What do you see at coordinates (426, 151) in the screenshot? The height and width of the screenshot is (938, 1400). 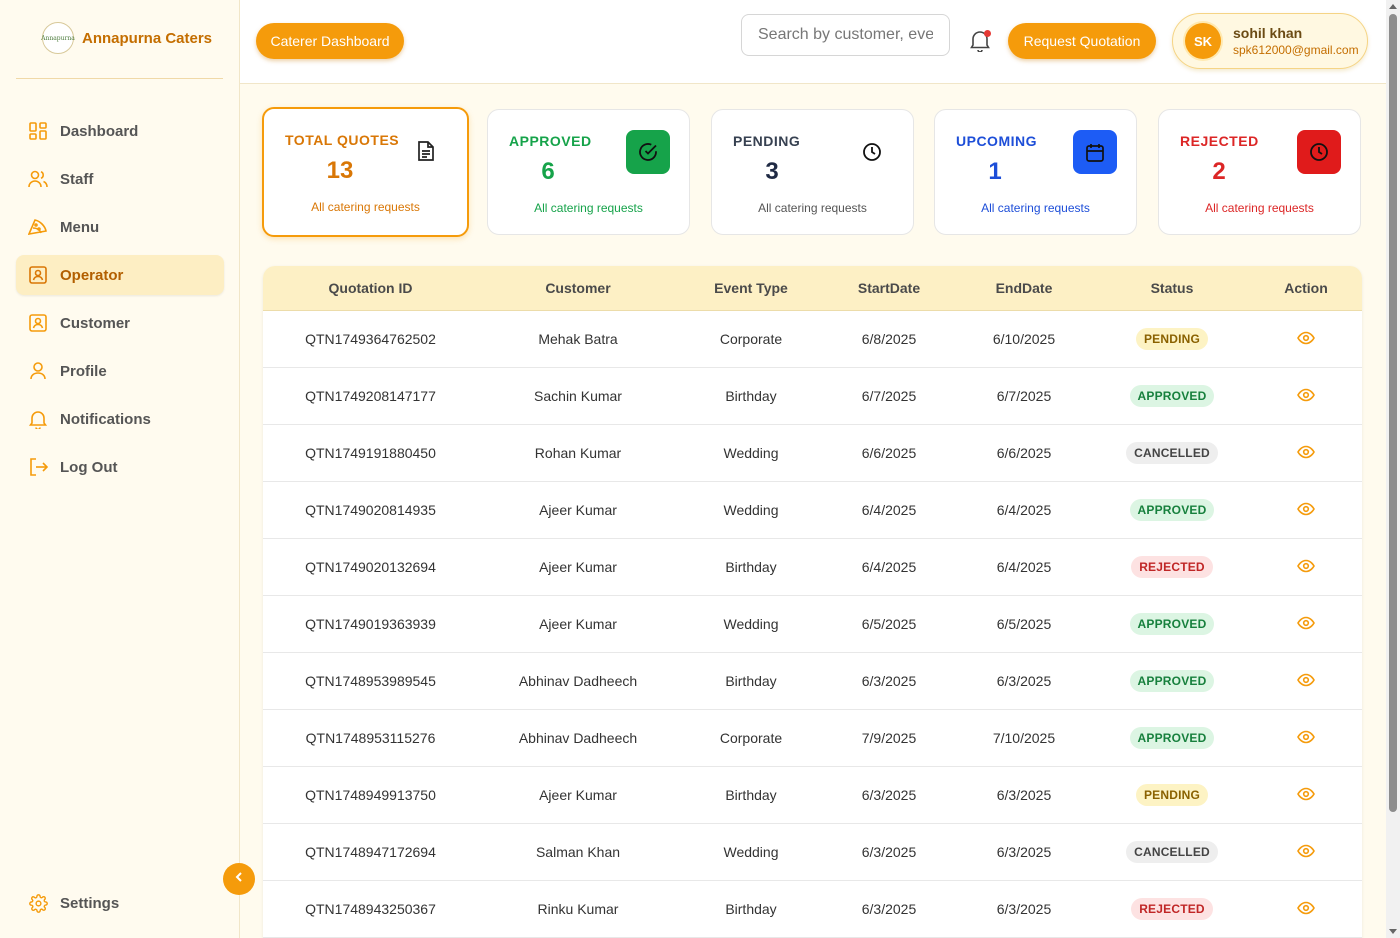 I see `document-icon` at bounding box center [426, 151].